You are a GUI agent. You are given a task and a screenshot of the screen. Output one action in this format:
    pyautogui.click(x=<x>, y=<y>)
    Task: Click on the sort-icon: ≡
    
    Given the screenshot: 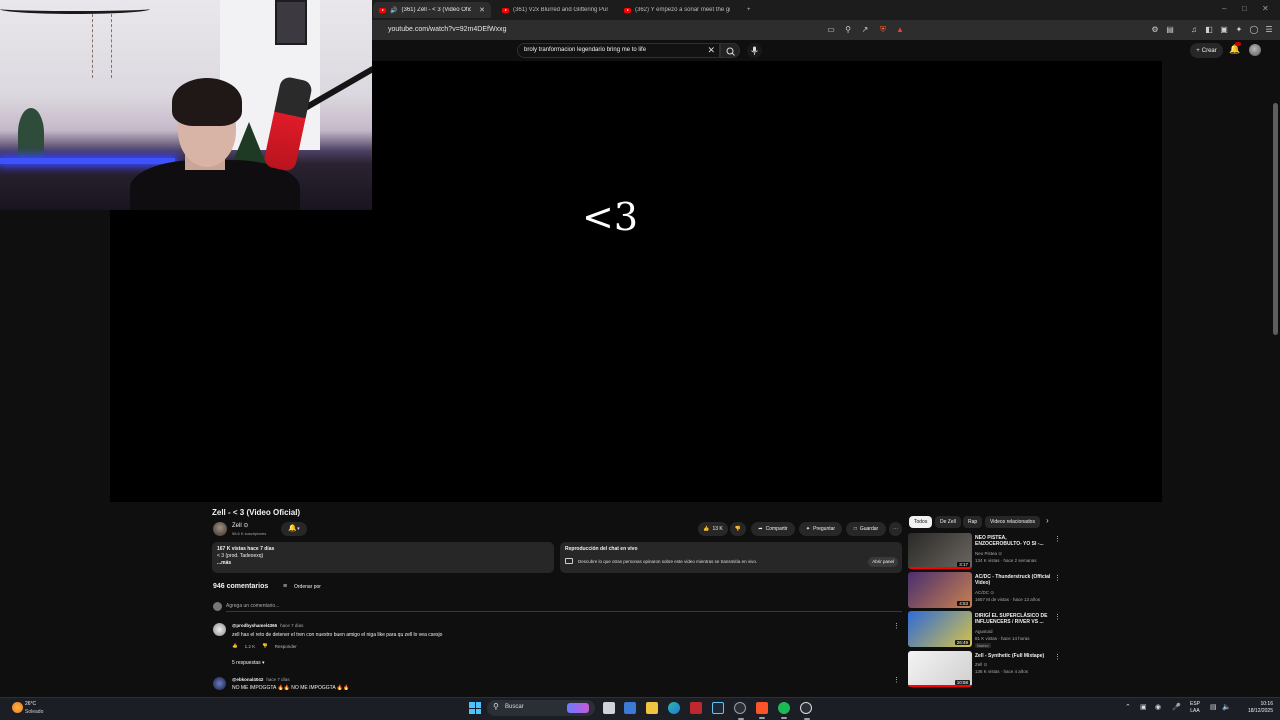 What is the action you would take?
    pyautogui.click(x=285, y=586)
    